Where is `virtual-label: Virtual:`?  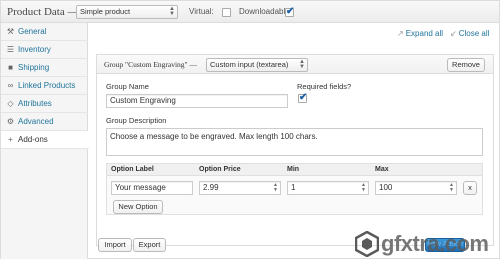
virtual-label: Virtual: is located at coordinates (201, 11).